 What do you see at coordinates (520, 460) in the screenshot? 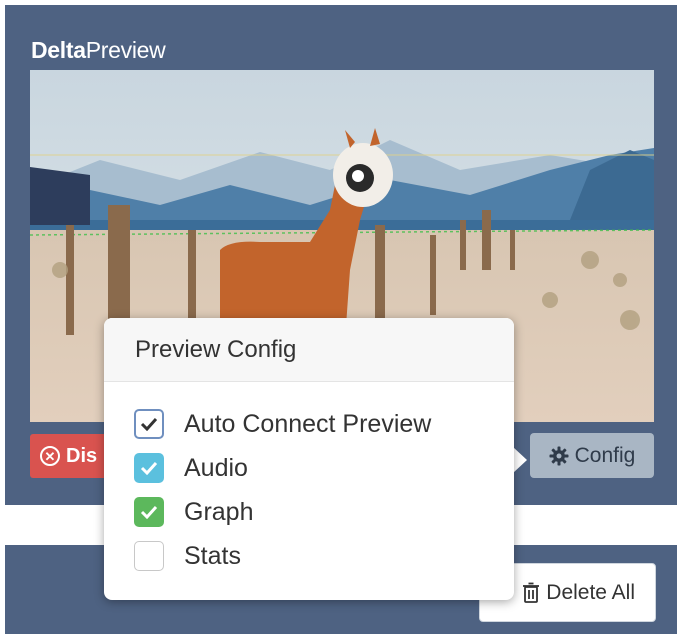
I see `popover-arrow` at bounding box center [520, 460].